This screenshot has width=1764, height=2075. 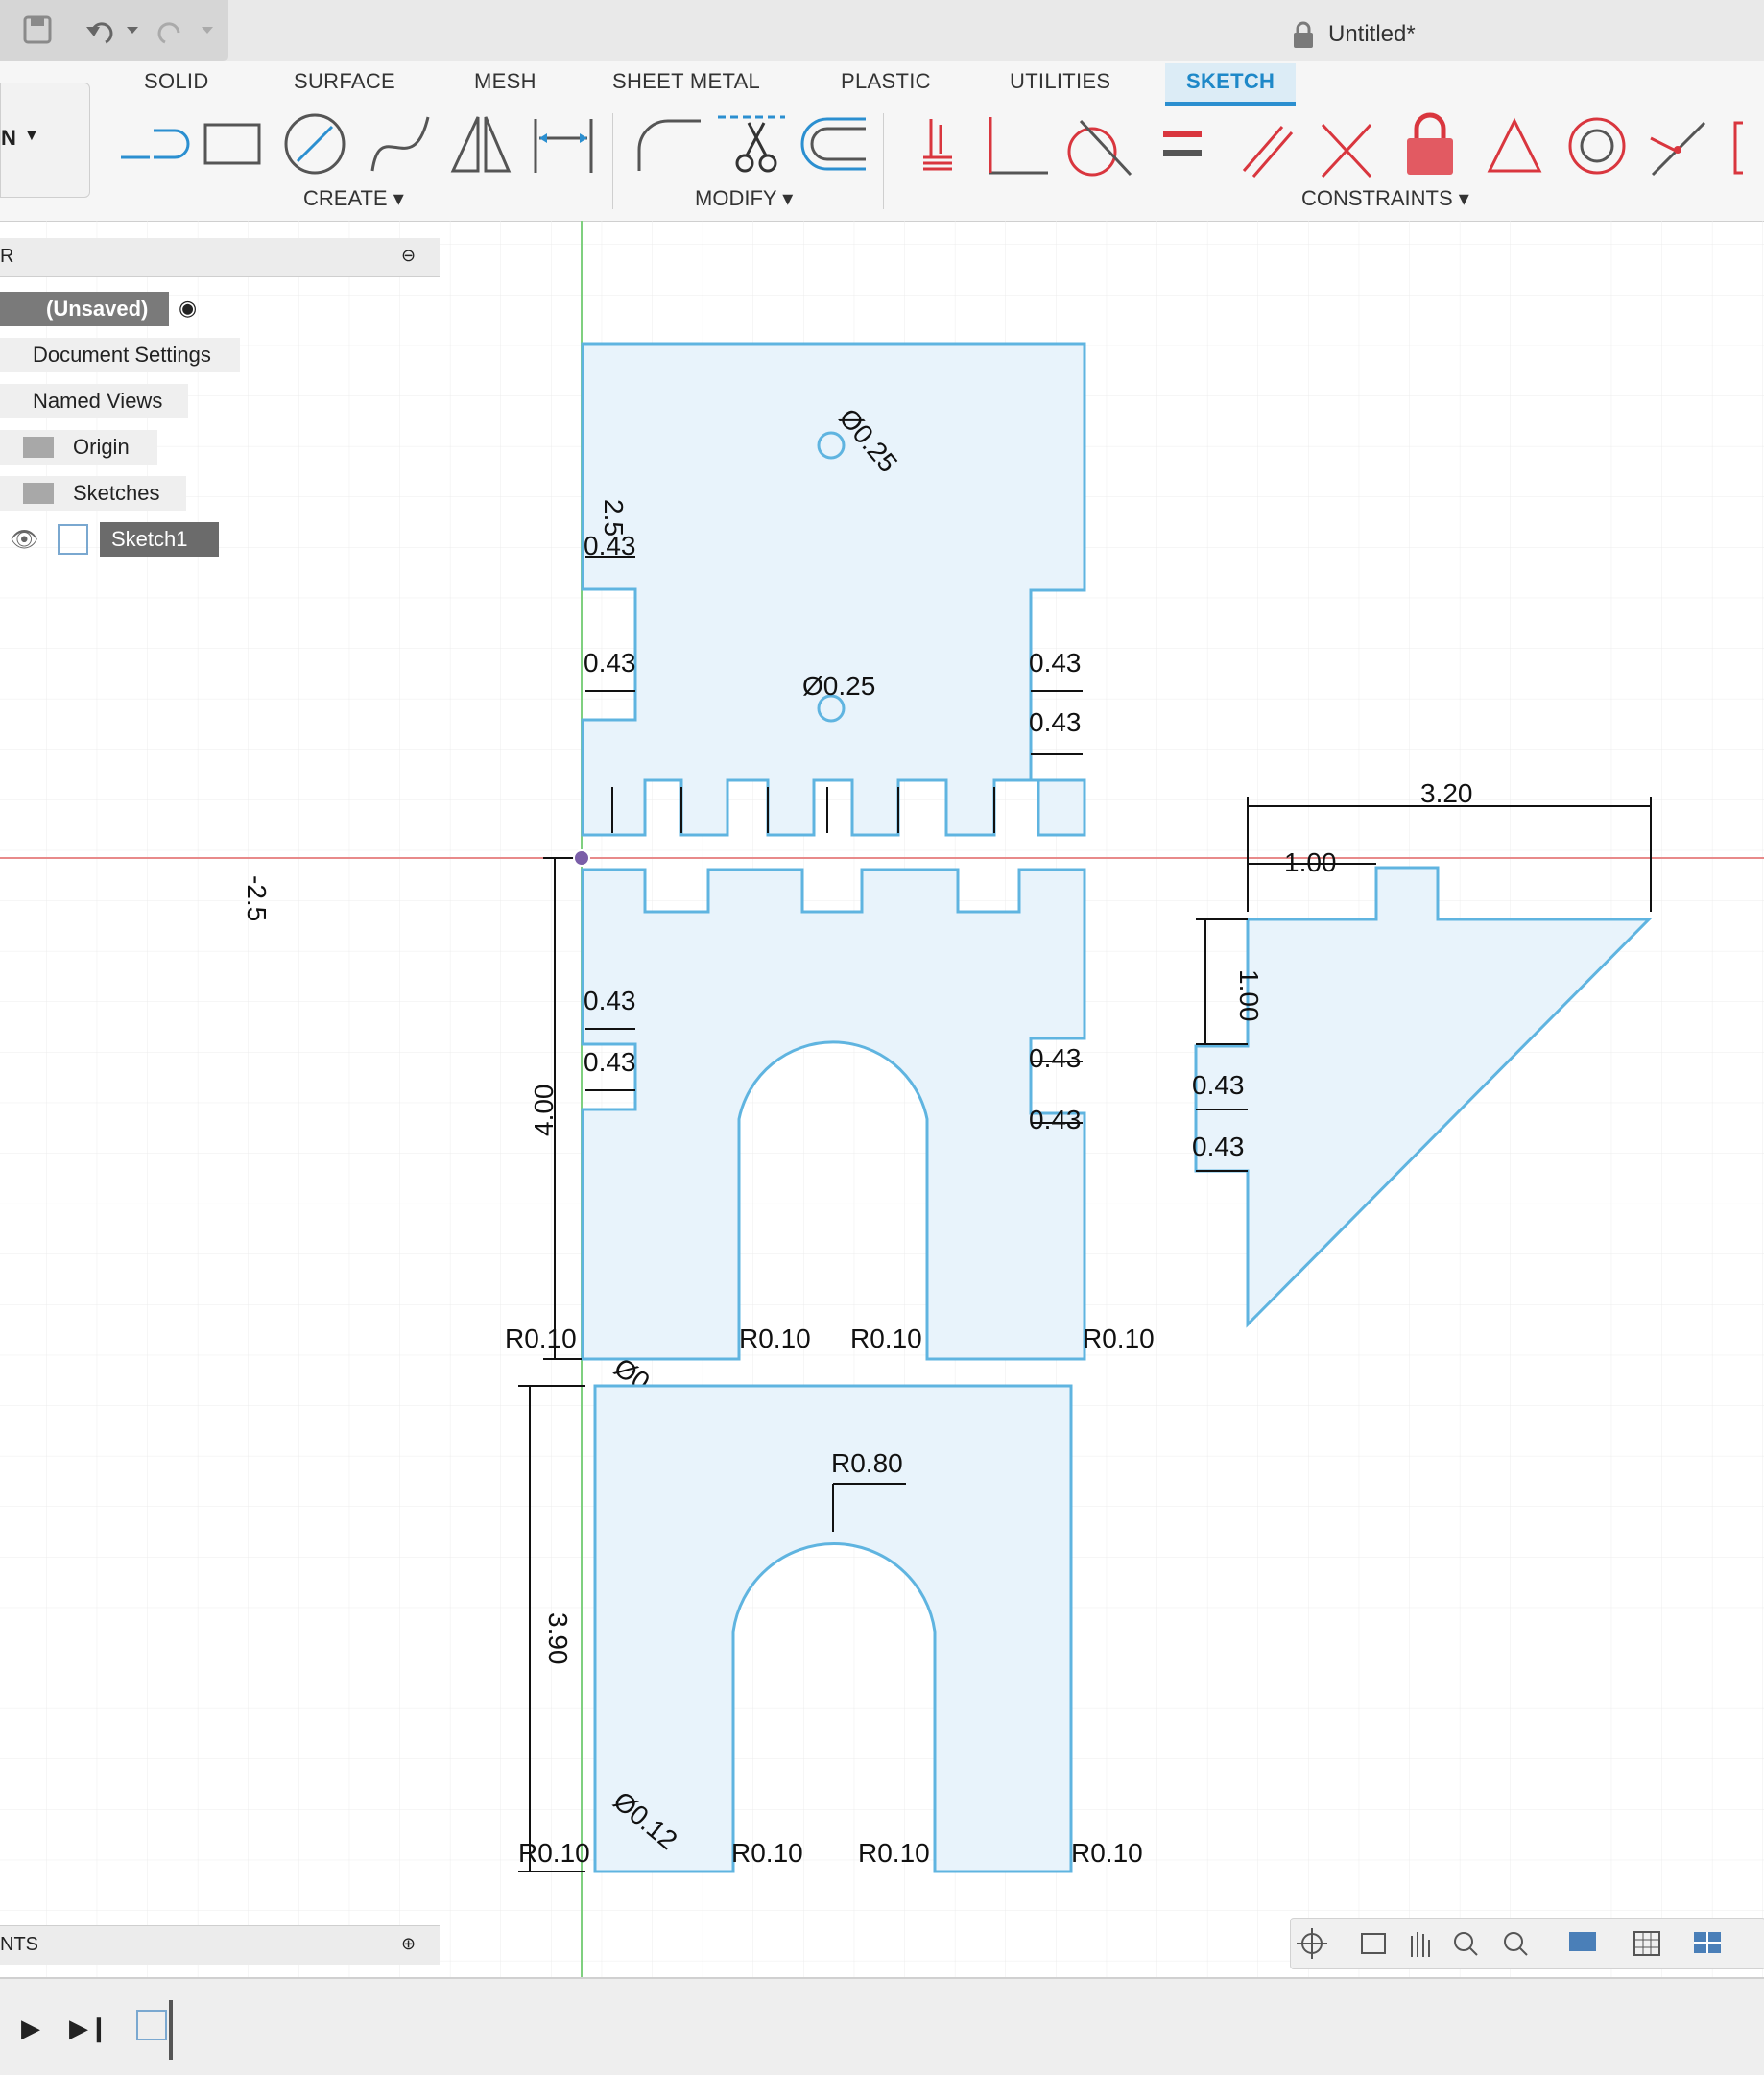 I want to click on tab-sheet-metal: SHEET METAL, so click(x=686, y=81).